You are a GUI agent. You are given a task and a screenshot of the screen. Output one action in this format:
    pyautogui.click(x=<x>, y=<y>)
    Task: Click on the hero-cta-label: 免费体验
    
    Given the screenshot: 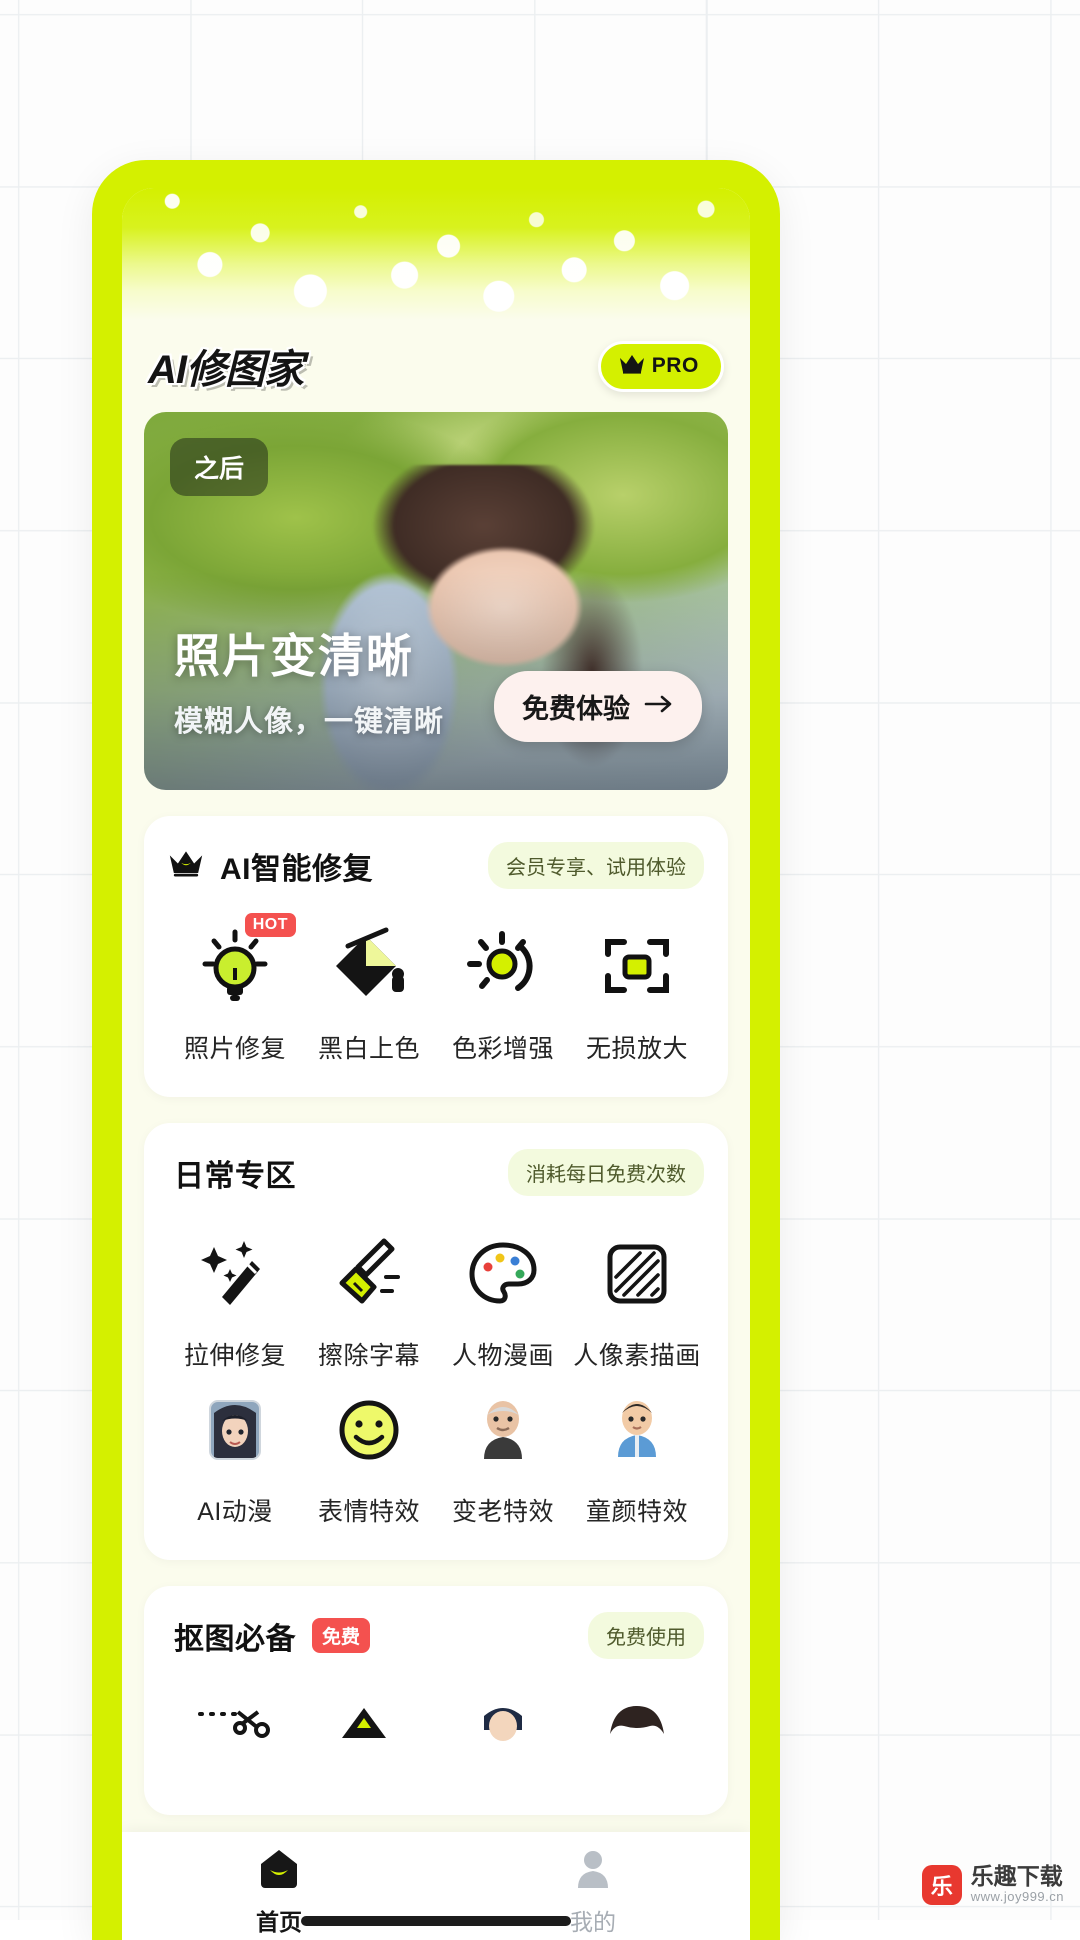 What is the action you would take?
    pyautogui.click(x=576, y=709)
    